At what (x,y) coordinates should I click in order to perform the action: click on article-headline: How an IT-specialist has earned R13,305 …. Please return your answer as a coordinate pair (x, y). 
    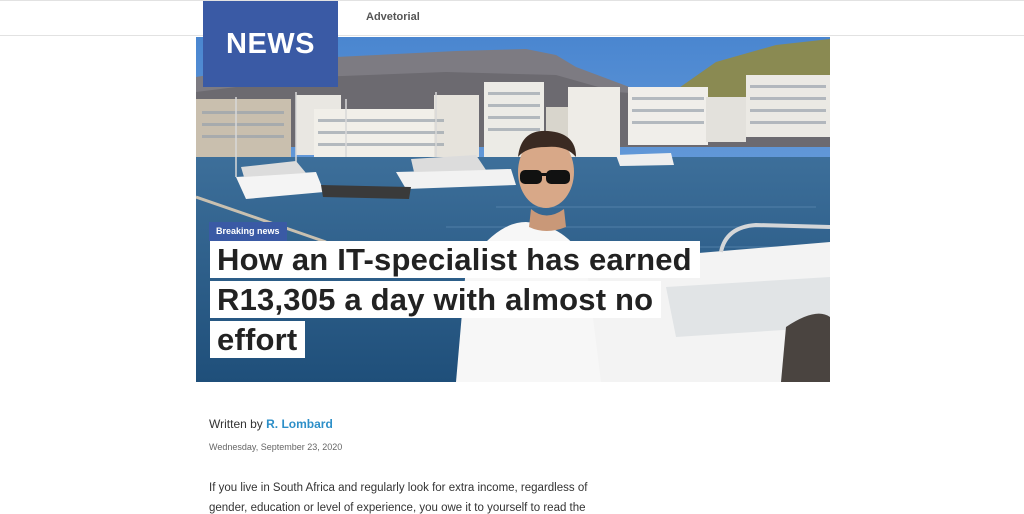
    Looking at the image, I should click on (460, 300).